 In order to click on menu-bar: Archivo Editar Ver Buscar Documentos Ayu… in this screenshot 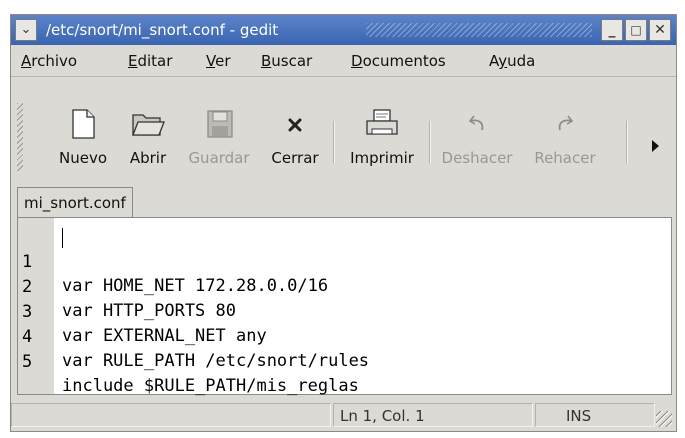, I will do `click(343, 61)`.